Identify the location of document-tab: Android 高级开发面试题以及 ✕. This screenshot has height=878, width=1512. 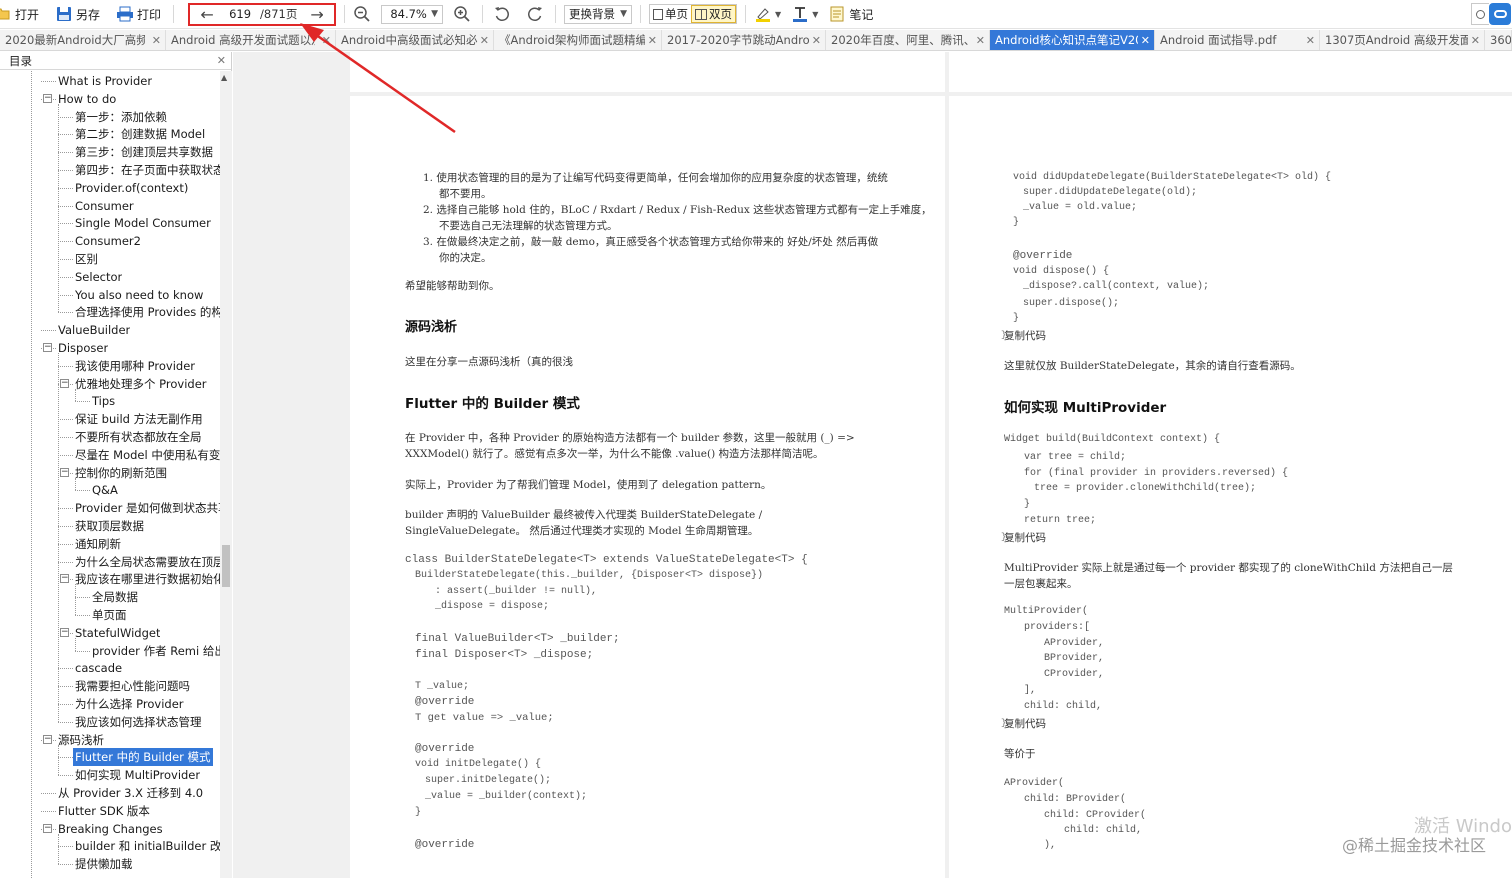
(251, 40).